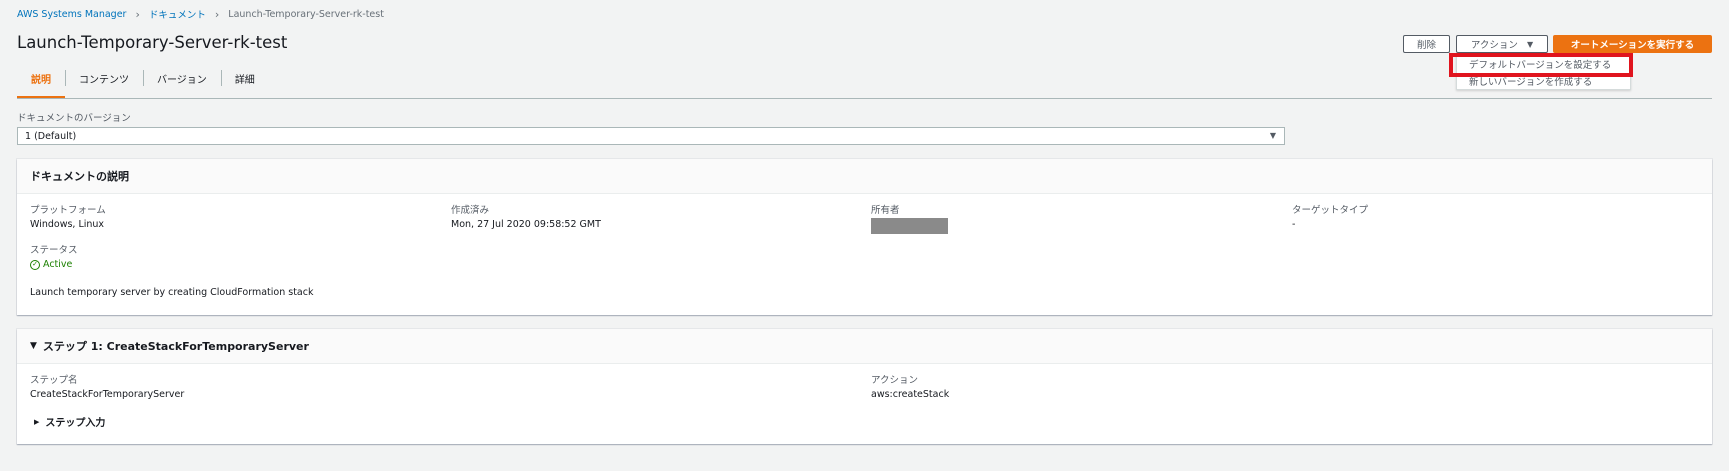  Describe the element at coordinates (1541, 65) in the screenshot. I see `highlight-annotation-box` at that location.